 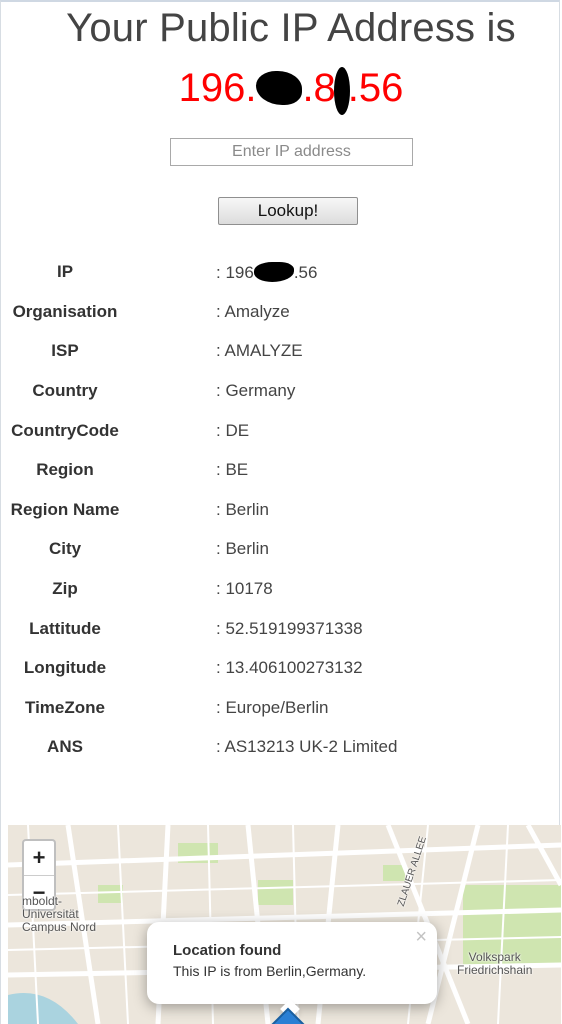 What do you see at coordinates (272, 707) in the screenshot?
I see `info-value: : Europe/Berlin` at bounding box center [272, 707].